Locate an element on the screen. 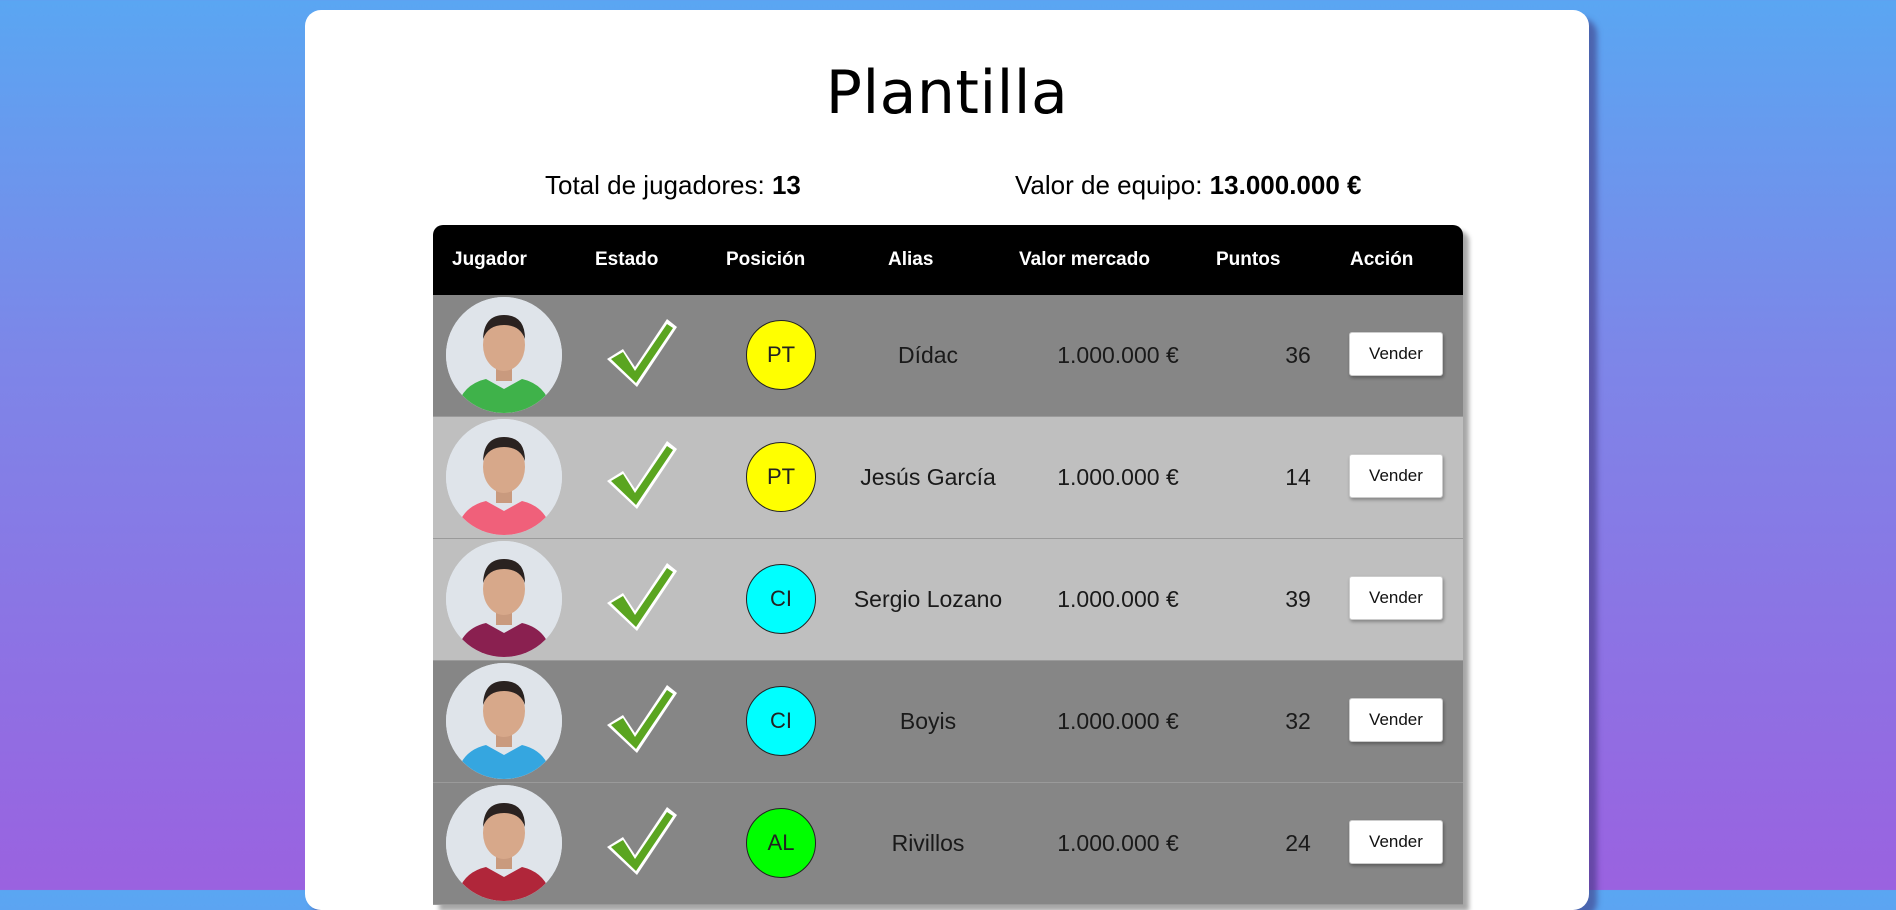  header-estado: Estado is located at coordinates (627, 259).